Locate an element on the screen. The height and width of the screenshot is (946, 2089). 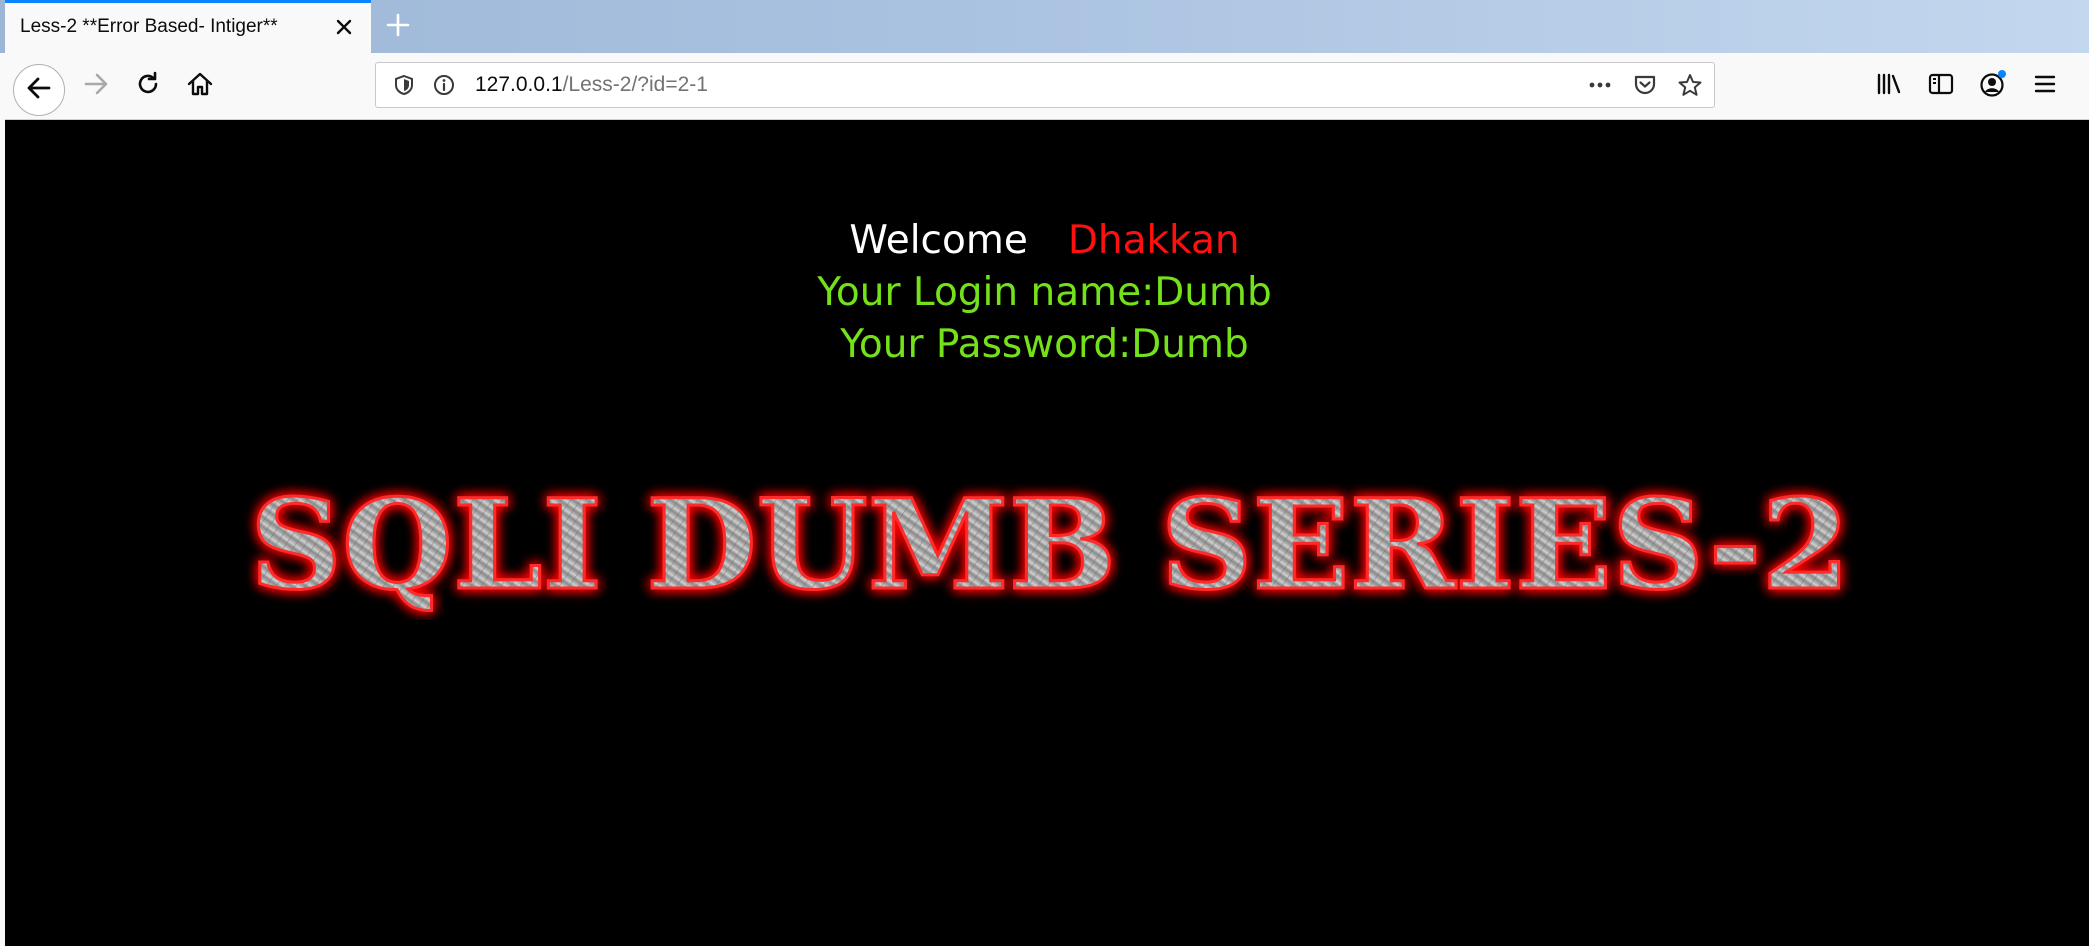
welcome-line: Welcome Dhakkan is located at coordinates (1044, 241).